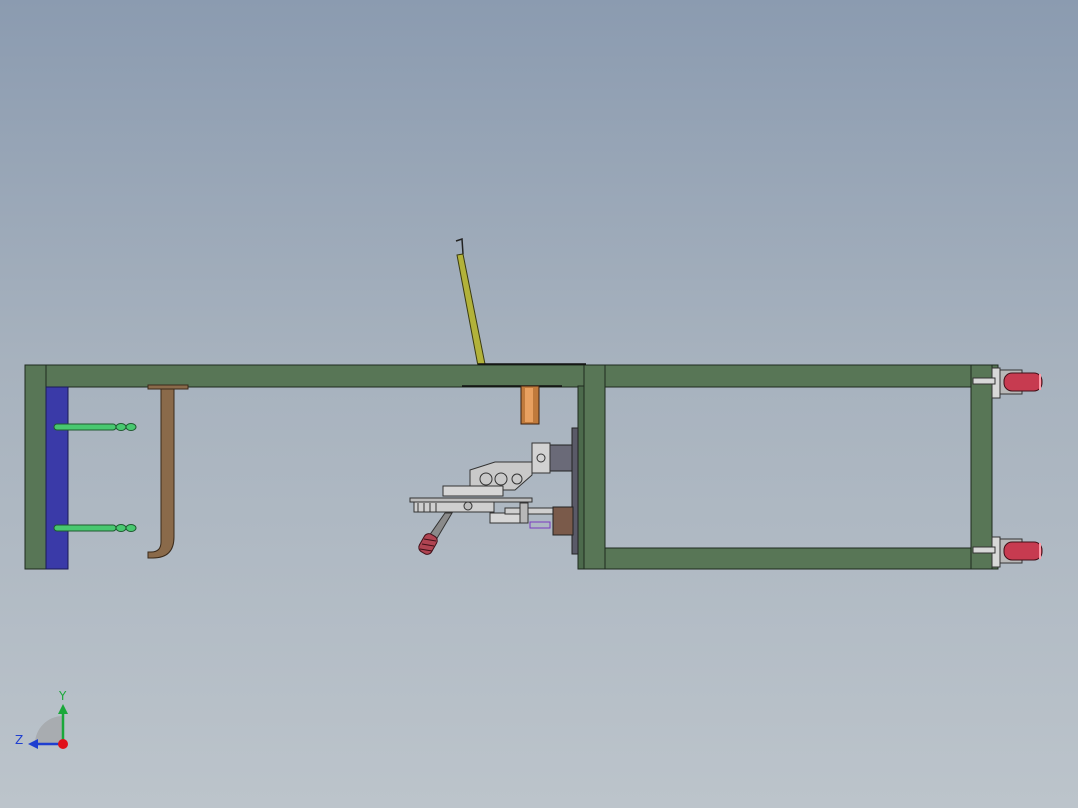 Image resolution: width=1078 pixels, height=808 pixels. What do you see at coordinates (524, 513) in the screenshot?
I see `spindle-nut` at bounding box center [524, 513].